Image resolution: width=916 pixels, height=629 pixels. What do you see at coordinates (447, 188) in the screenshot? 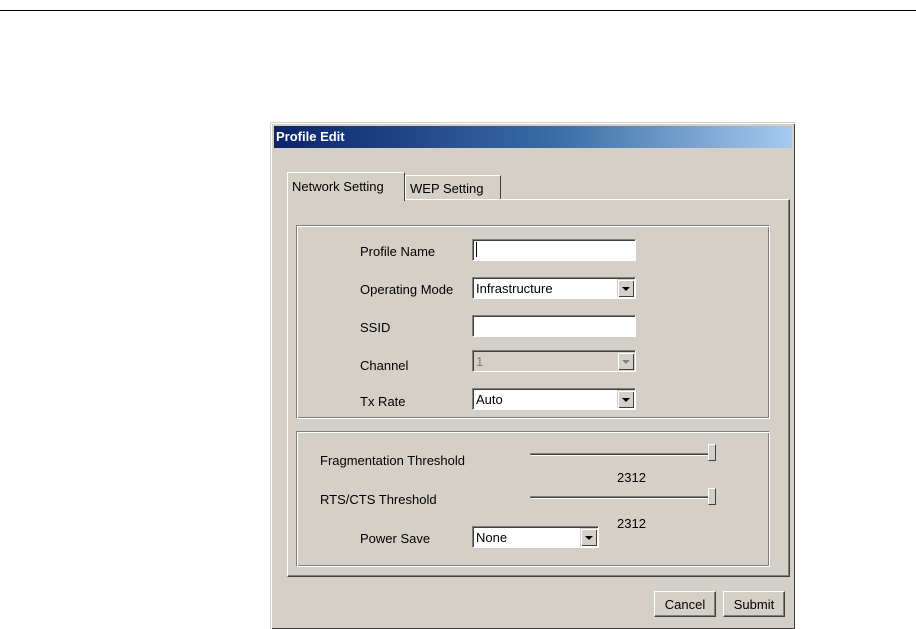
I see `tab-wep-setting-label: WEP Setting` at bounding box center [447, 188].